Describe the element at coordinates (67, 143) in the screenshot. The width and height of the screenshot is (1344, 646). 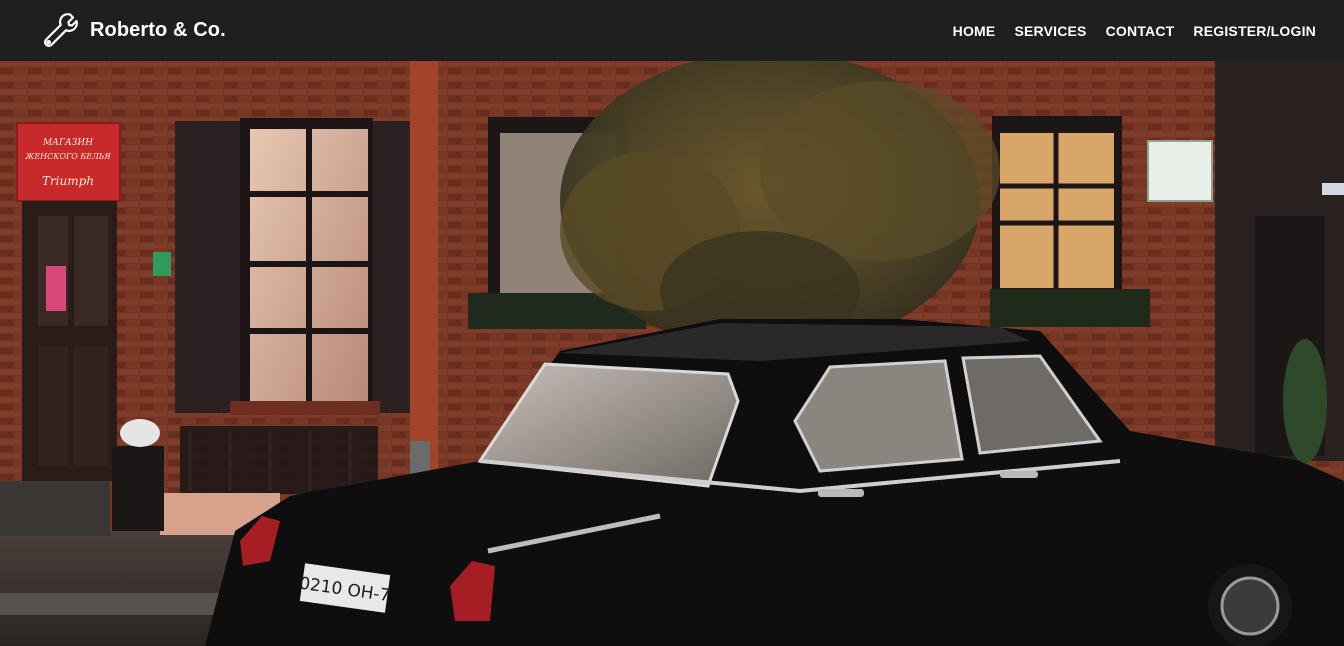
I see `svg-text: МАГАЗИН` at that location.